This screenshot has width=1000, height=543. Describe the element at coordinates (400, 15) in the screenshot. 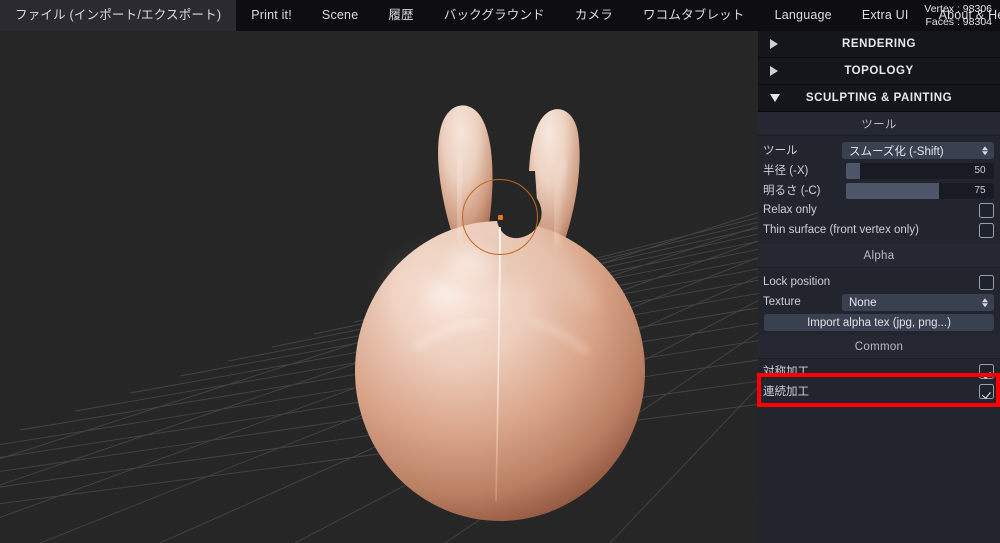

I see `menu-history: 履歴` at that location.